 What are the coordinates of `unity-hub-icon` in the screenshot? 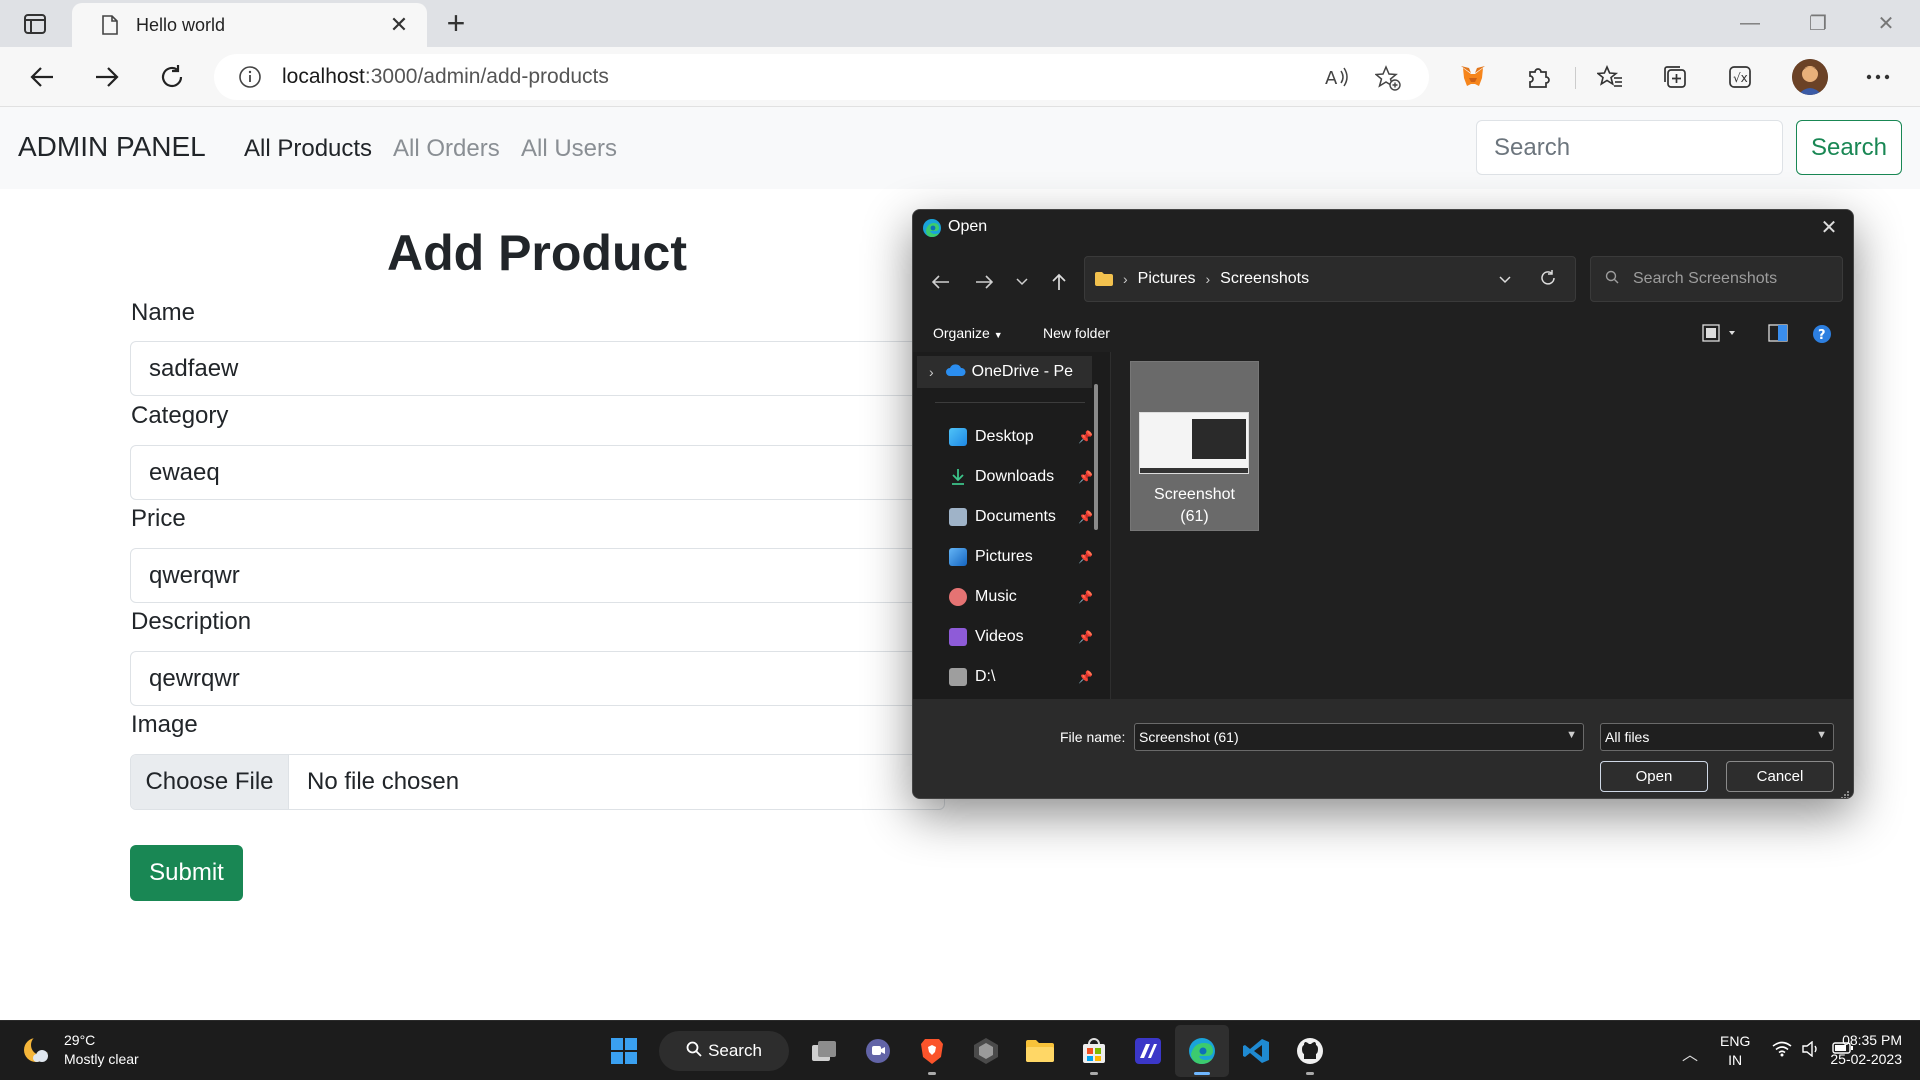 It's located at (986, 1051).